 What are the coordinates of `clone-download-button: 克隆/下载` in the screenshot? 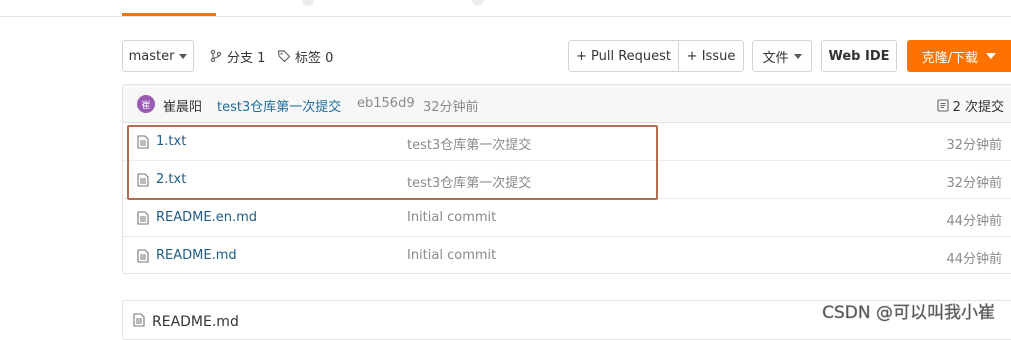 It's located at (959, 56).